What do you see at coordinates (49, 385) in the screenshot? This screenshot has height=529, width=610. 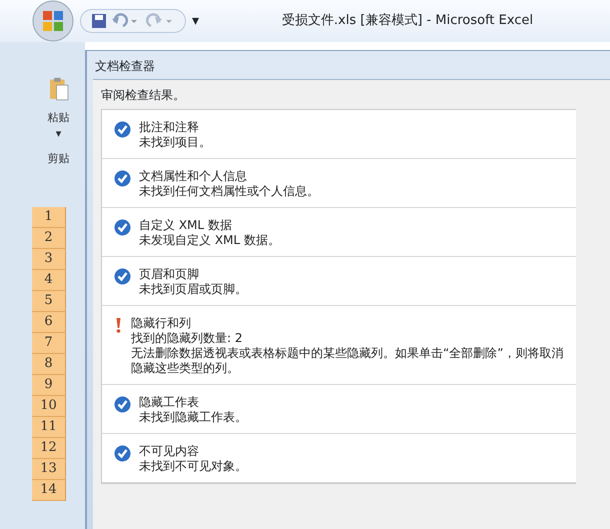 I see `row-header: 9` at bounding box center [49, 385].